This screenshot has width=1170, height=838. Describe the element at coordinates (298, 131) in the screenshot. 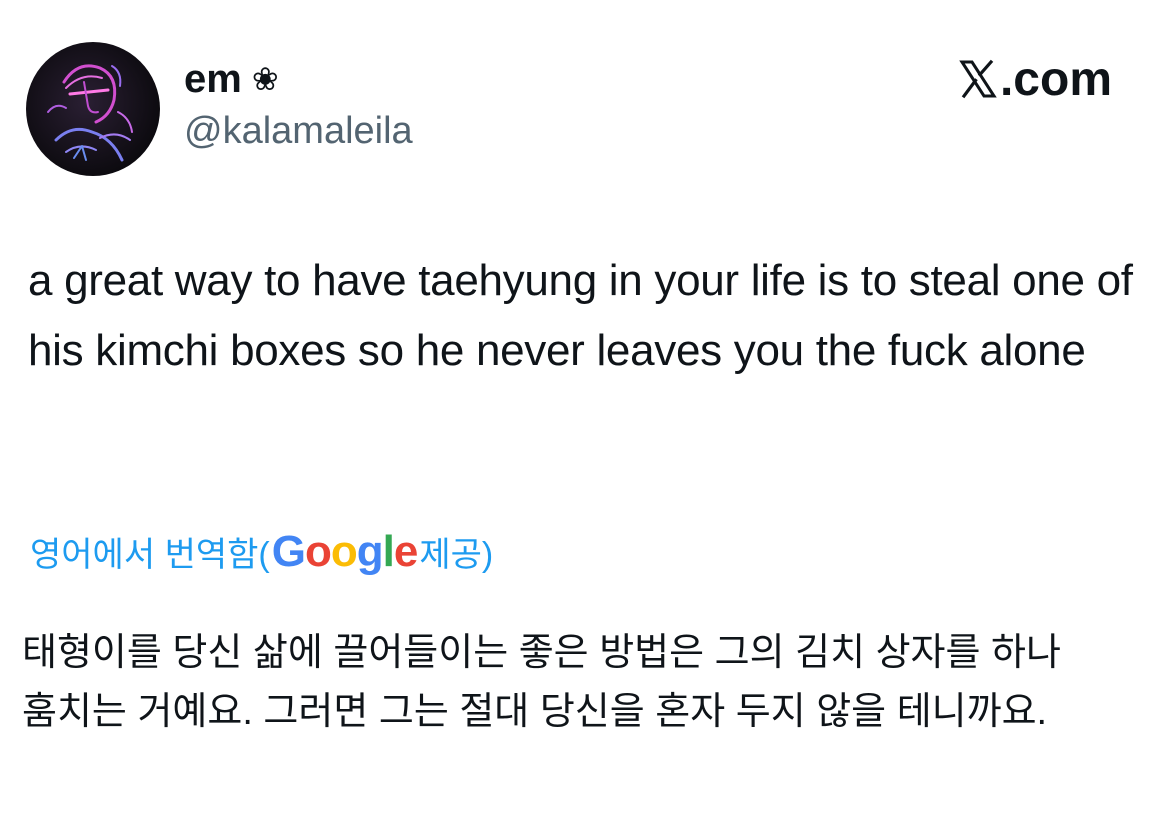

I see `author-handle: @kalamaleila` at that location.